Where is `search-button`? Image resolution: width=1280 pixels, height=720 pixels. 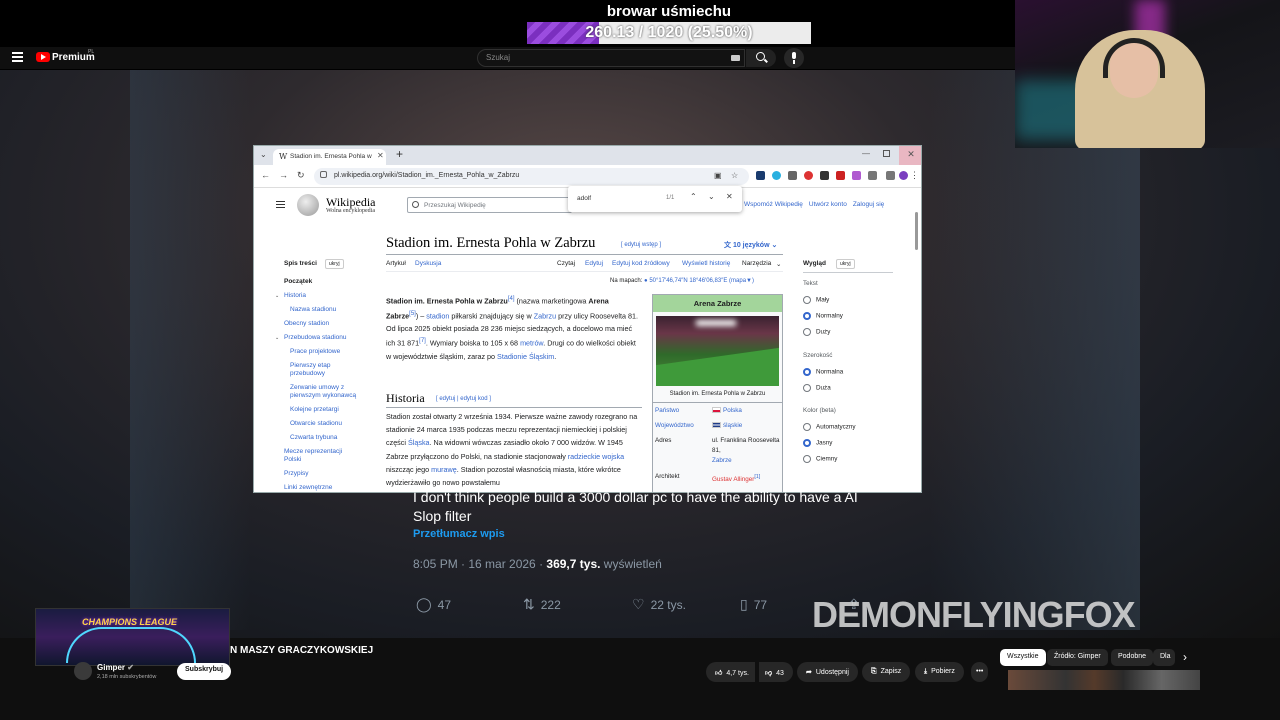 search-button is located at coordinates (761, 58).